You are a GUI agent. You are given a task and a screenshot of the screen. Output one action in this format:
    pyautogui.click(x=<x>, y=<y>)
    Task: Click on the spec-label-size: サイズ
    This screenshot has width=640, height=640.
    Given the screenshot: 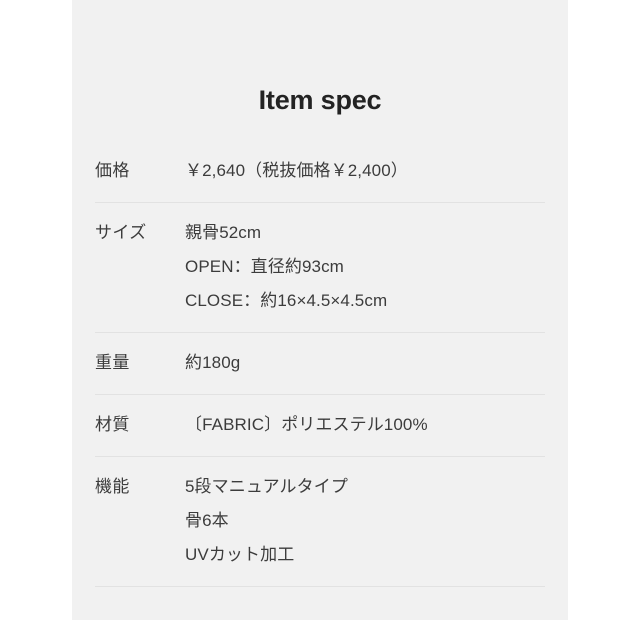 What is the action you would take?
    pyautogui.click(x=121, y=232)
    